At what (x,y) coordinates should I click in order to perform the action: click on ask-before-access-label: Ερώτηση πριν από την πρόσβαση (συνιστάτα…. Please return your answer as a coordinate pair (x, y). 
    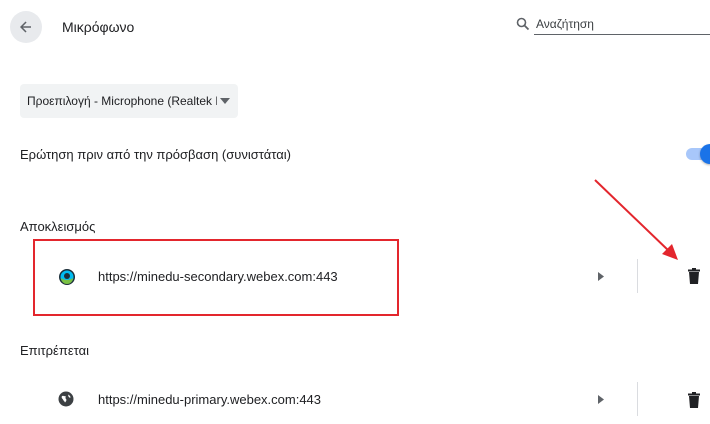
    Looking at the image, I should click on (155, 154).